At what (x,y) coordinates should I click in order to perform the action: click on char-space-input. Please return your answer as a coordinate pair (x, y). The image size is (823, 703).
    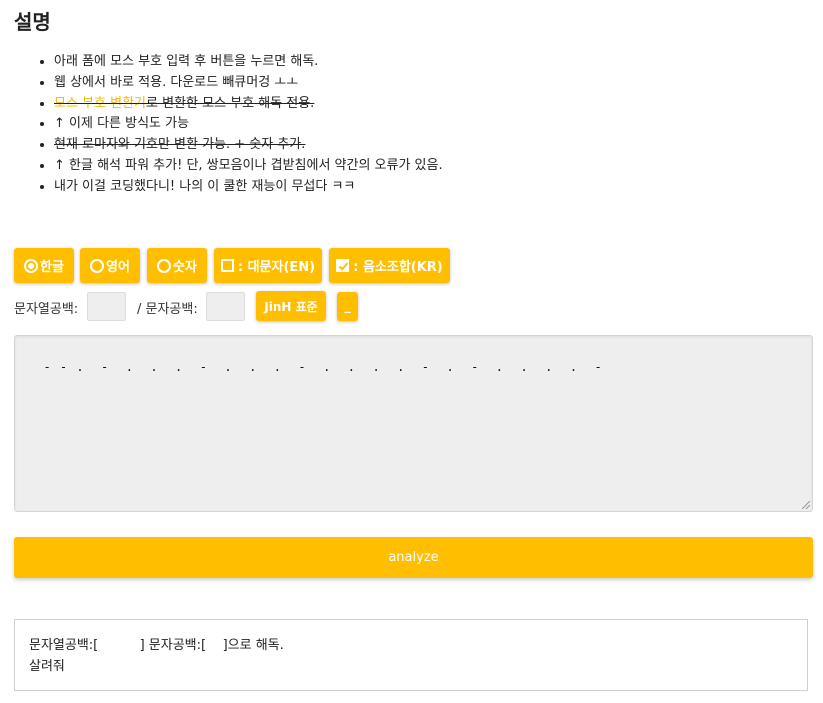
    Looking at the image, I should click on (225, 306).